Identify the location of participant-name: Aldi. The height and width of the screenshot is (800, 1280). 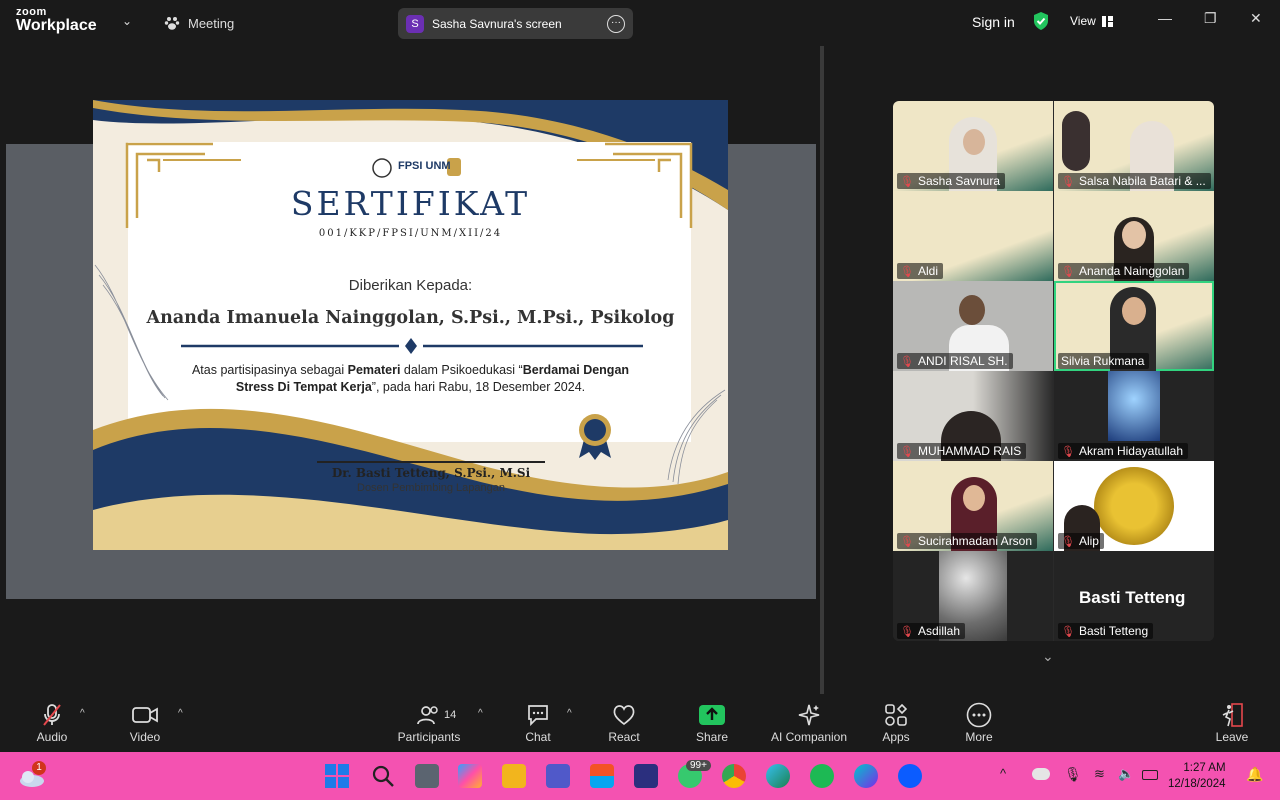
(927, 271).